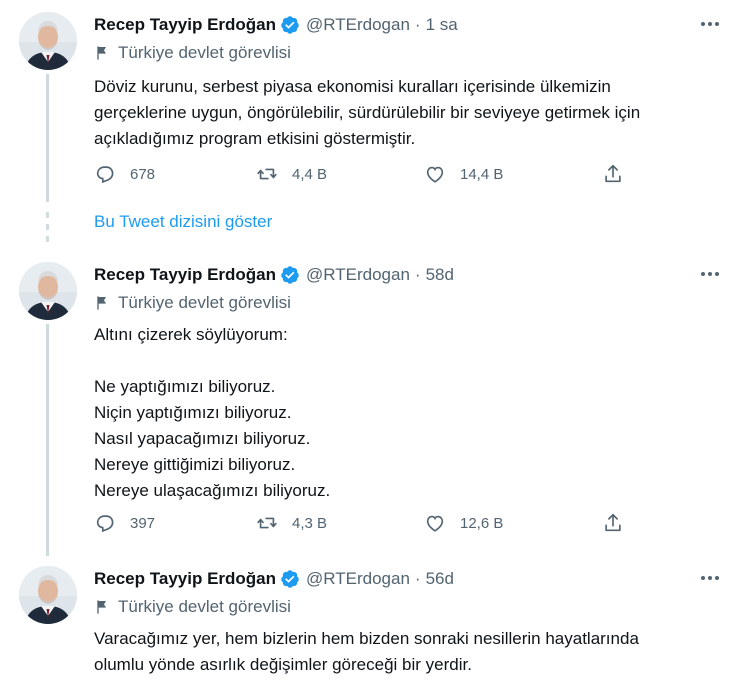 This screenshot has height=680, width=736. I want to click on retweet-button: 4,4 B, so click(291, 174).